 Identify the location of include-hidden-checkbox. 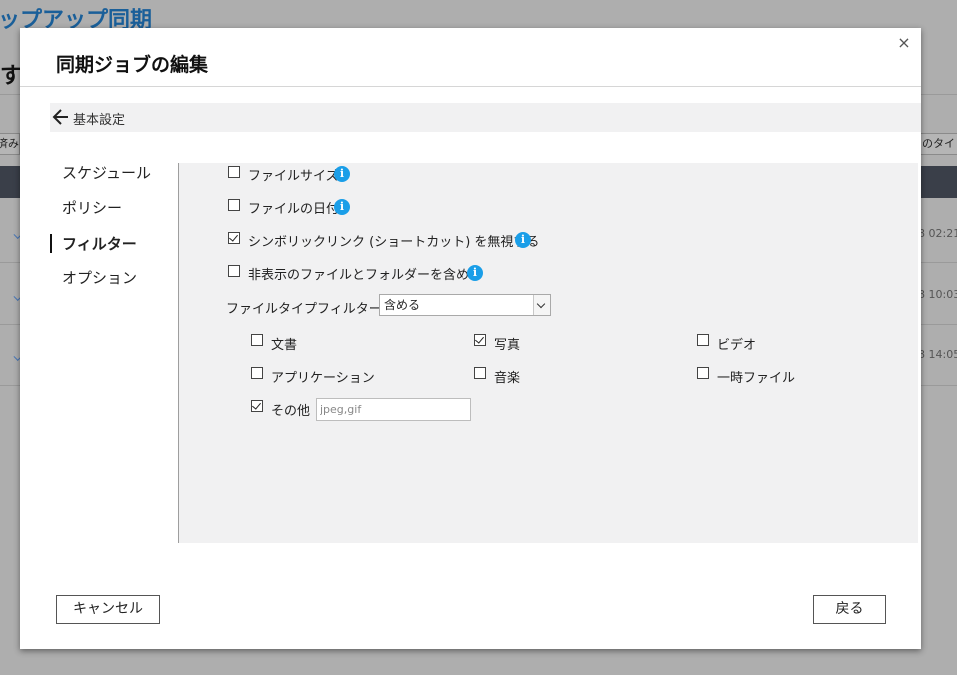
(234, 271).